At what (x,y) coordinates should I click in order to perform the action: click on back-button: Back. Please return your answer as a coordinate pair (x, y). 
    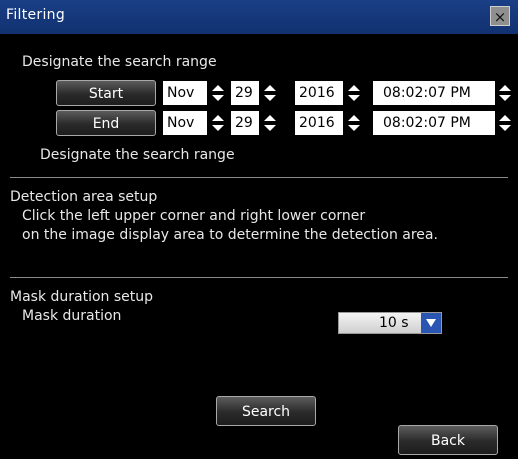
    Looking at the image, I should click on (448, 440).